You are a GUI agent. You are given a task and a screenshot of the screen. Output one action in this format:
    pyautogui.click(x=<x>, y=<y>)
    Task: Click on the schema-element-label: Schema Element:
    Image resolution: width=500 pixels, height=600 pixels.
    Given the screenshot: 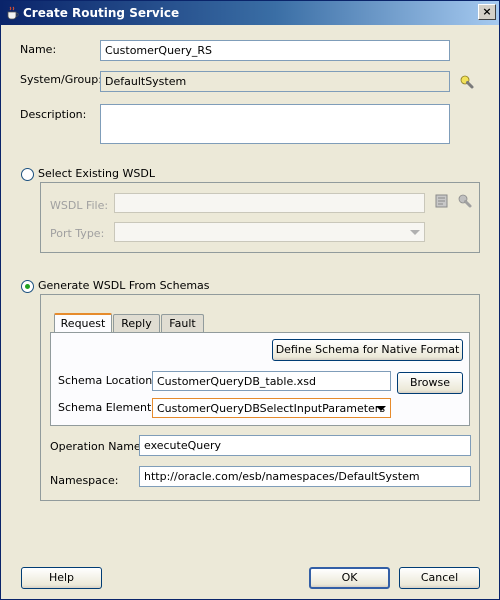 What is the action you would take?
    pyautogui.click(x=106, y=407)
    